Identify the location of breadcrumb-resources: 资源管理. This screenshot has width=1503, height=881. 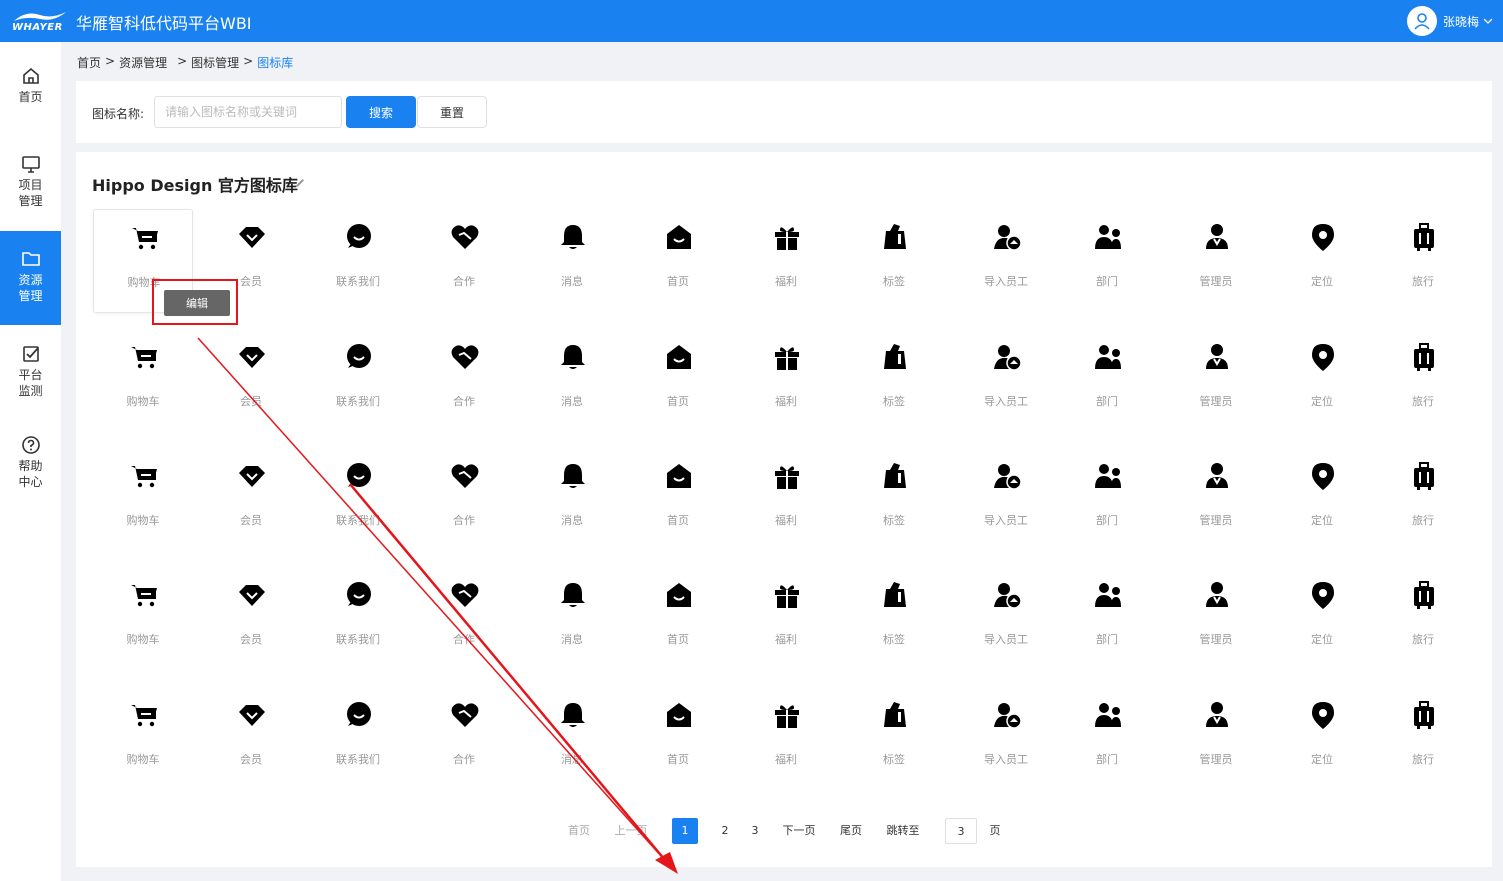
(143, 62).